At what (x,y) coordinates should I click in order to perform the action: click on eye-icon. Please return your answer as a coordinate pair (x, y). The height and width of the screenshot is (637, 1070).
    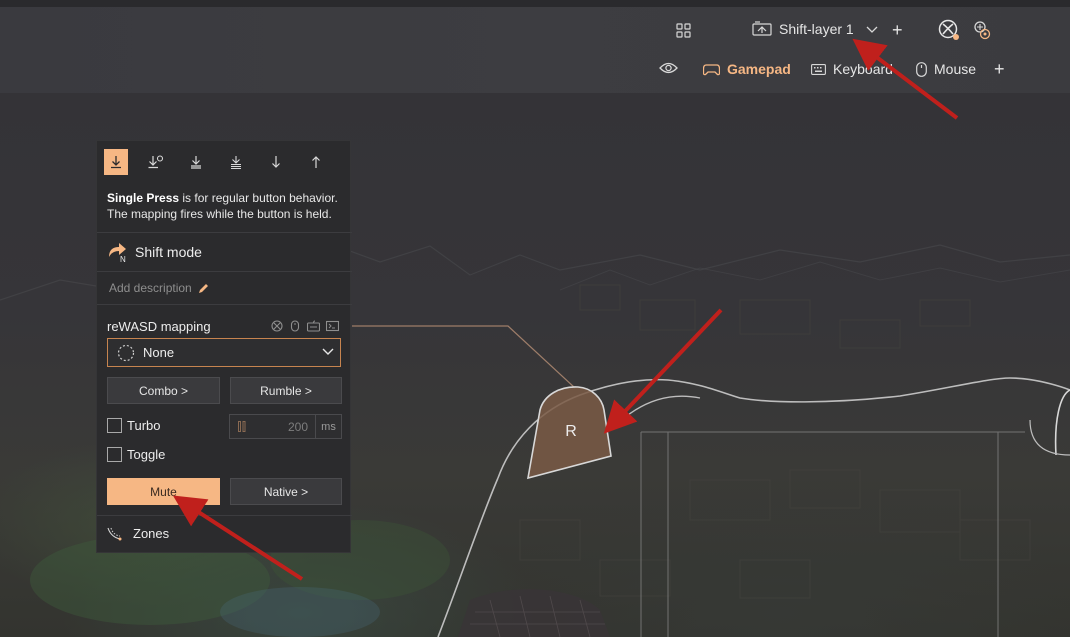
    Looking at the image, I should click on (668, 68).